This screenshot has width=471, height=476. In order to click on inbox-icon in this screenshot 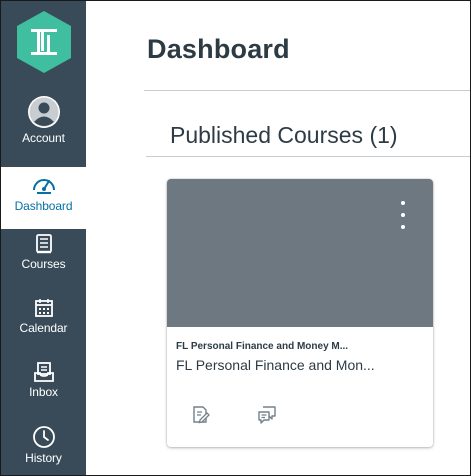, I will do `click(43, 372)`.